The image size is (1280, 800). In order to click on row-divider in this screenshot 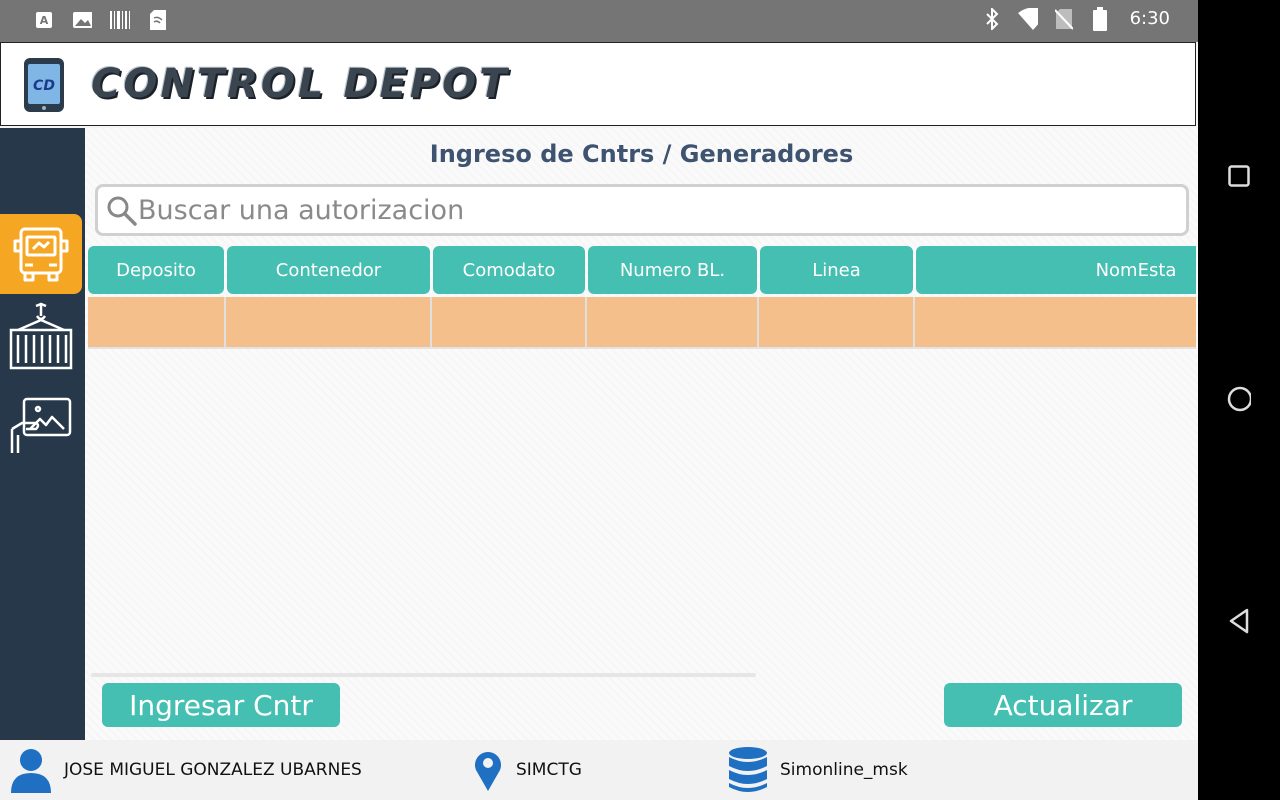, I will do `click(642, 348)`.